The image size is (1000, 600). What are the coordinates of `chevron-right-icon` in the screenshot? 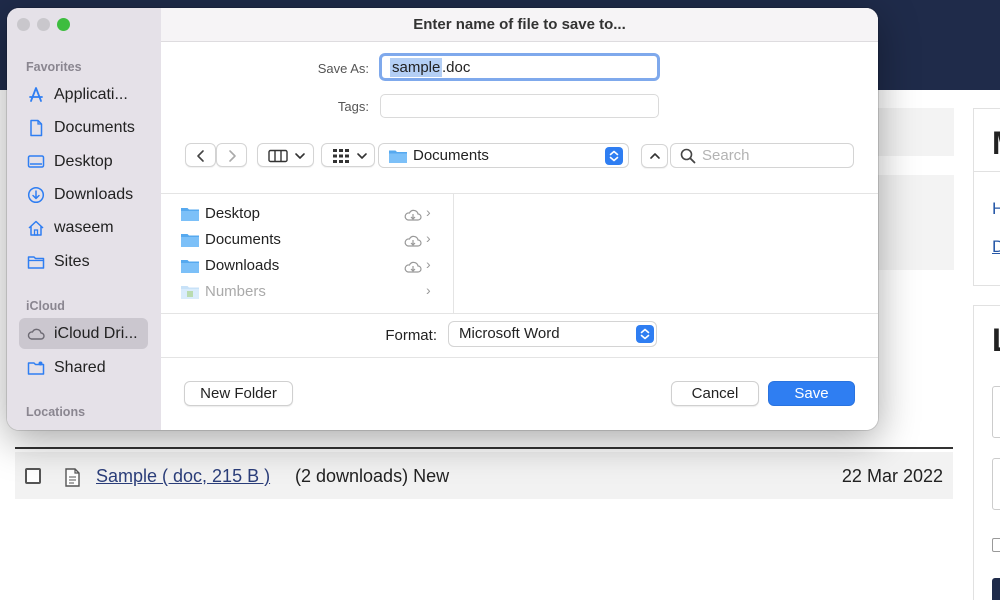 It's located at (232, 156).